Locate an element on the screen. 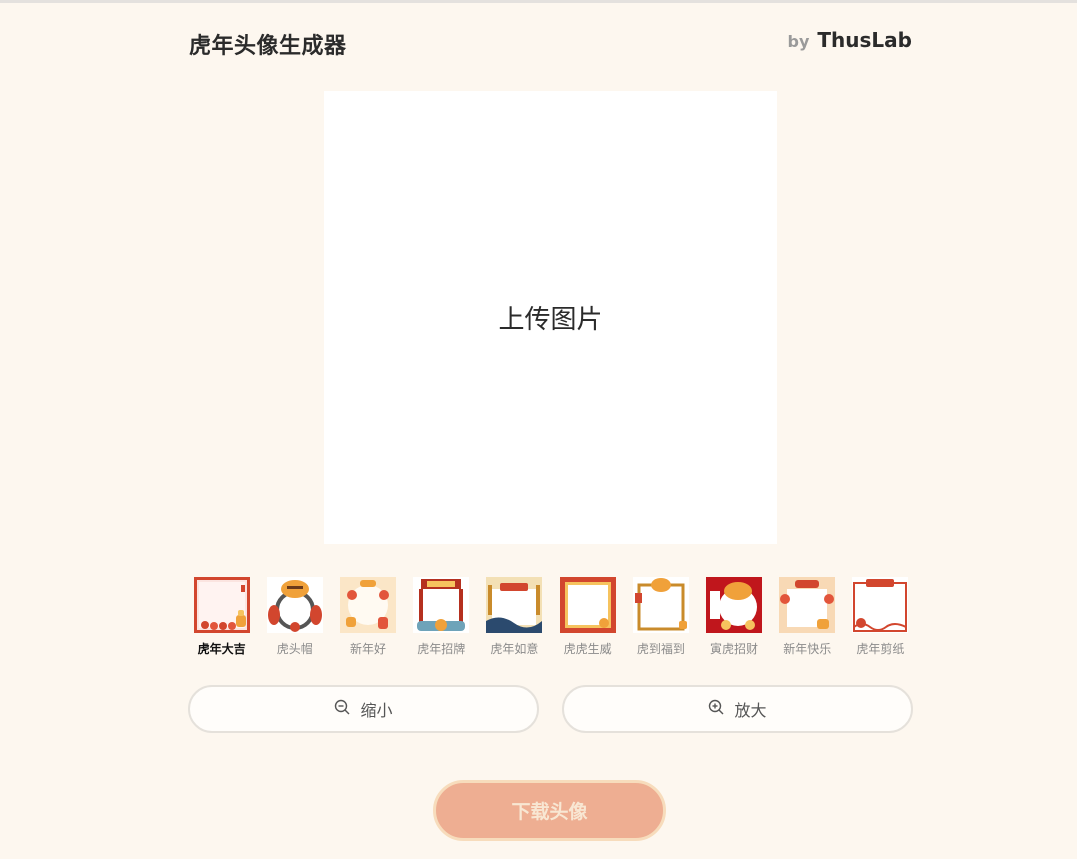 The height and width of the screenshot is (859, 1077). frame-label: 寅虎招财 is located at coordinates (734, 649).